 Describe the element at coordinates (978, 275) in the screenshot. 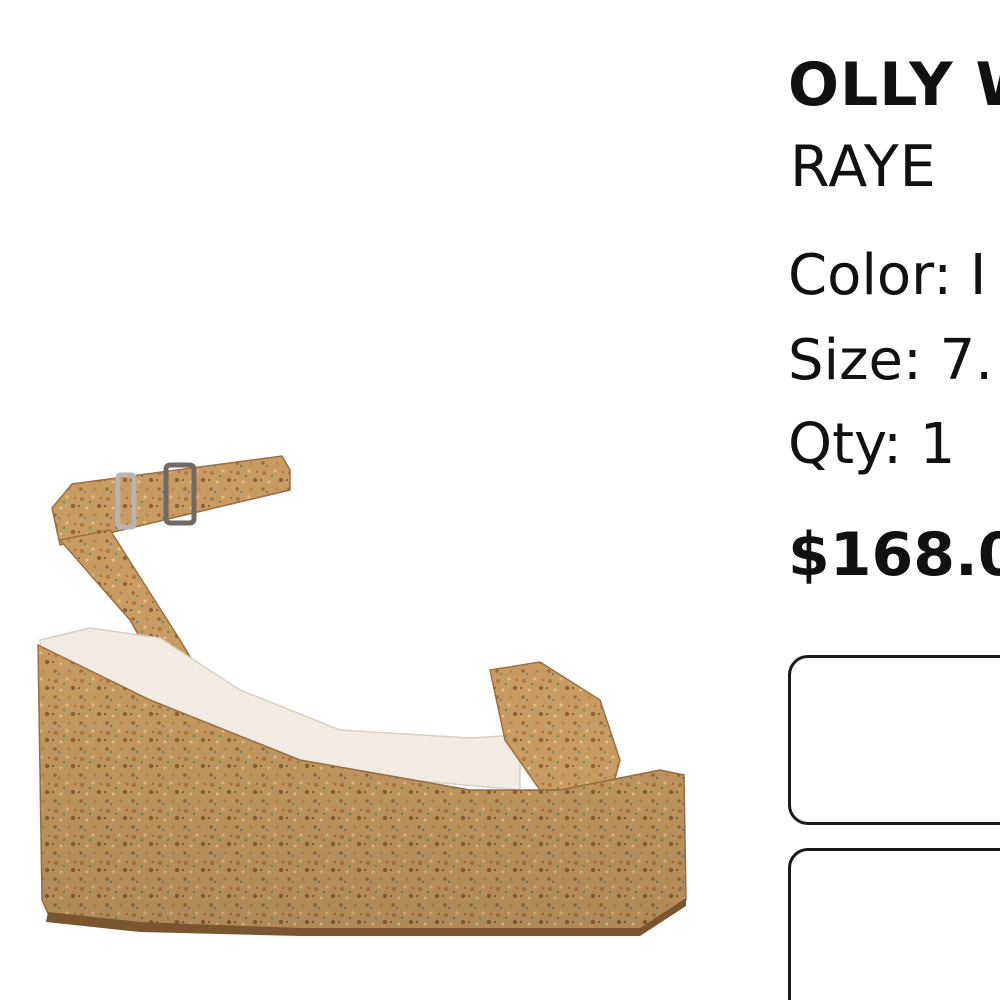

I see `color-value: I` at that location.